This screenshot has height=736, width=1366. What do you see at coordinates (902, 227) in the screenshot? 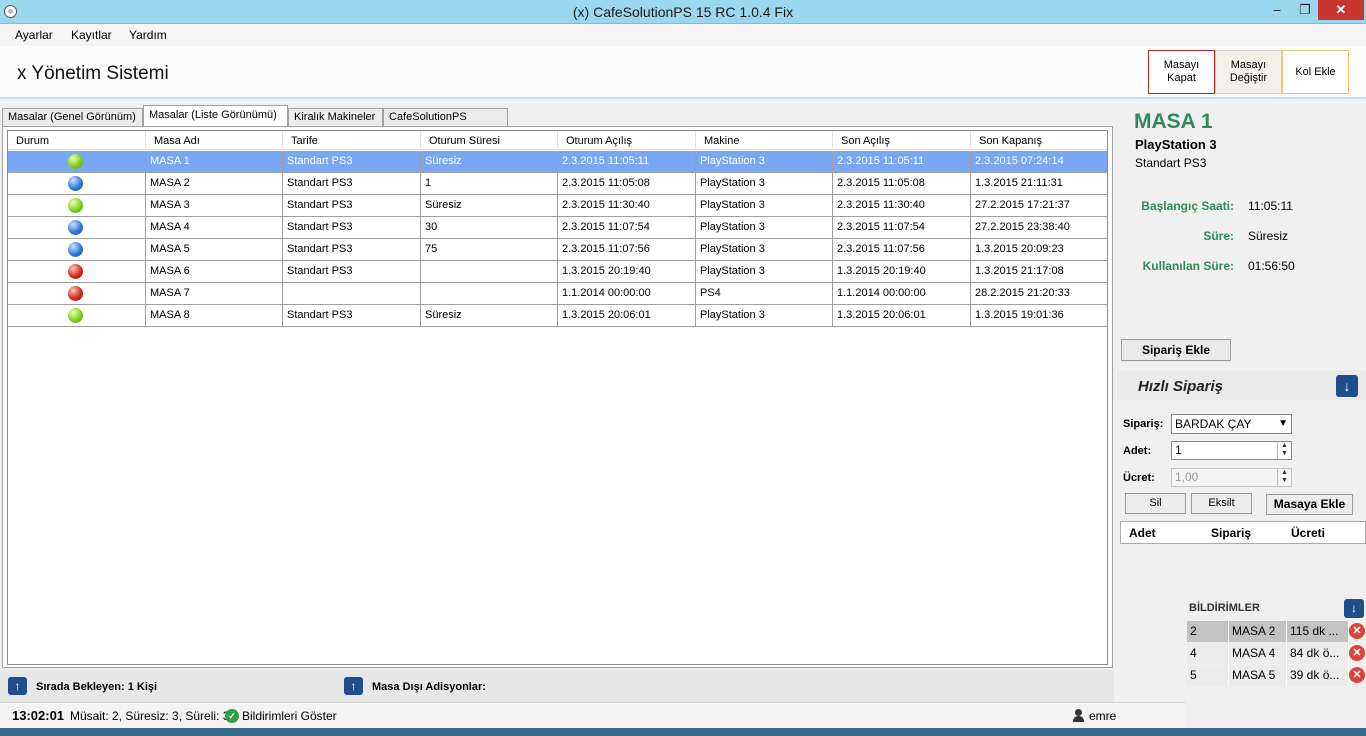
I see `cell-son-acilis: 2.3.2015 11:07:54` at bounding box center [902, 227].